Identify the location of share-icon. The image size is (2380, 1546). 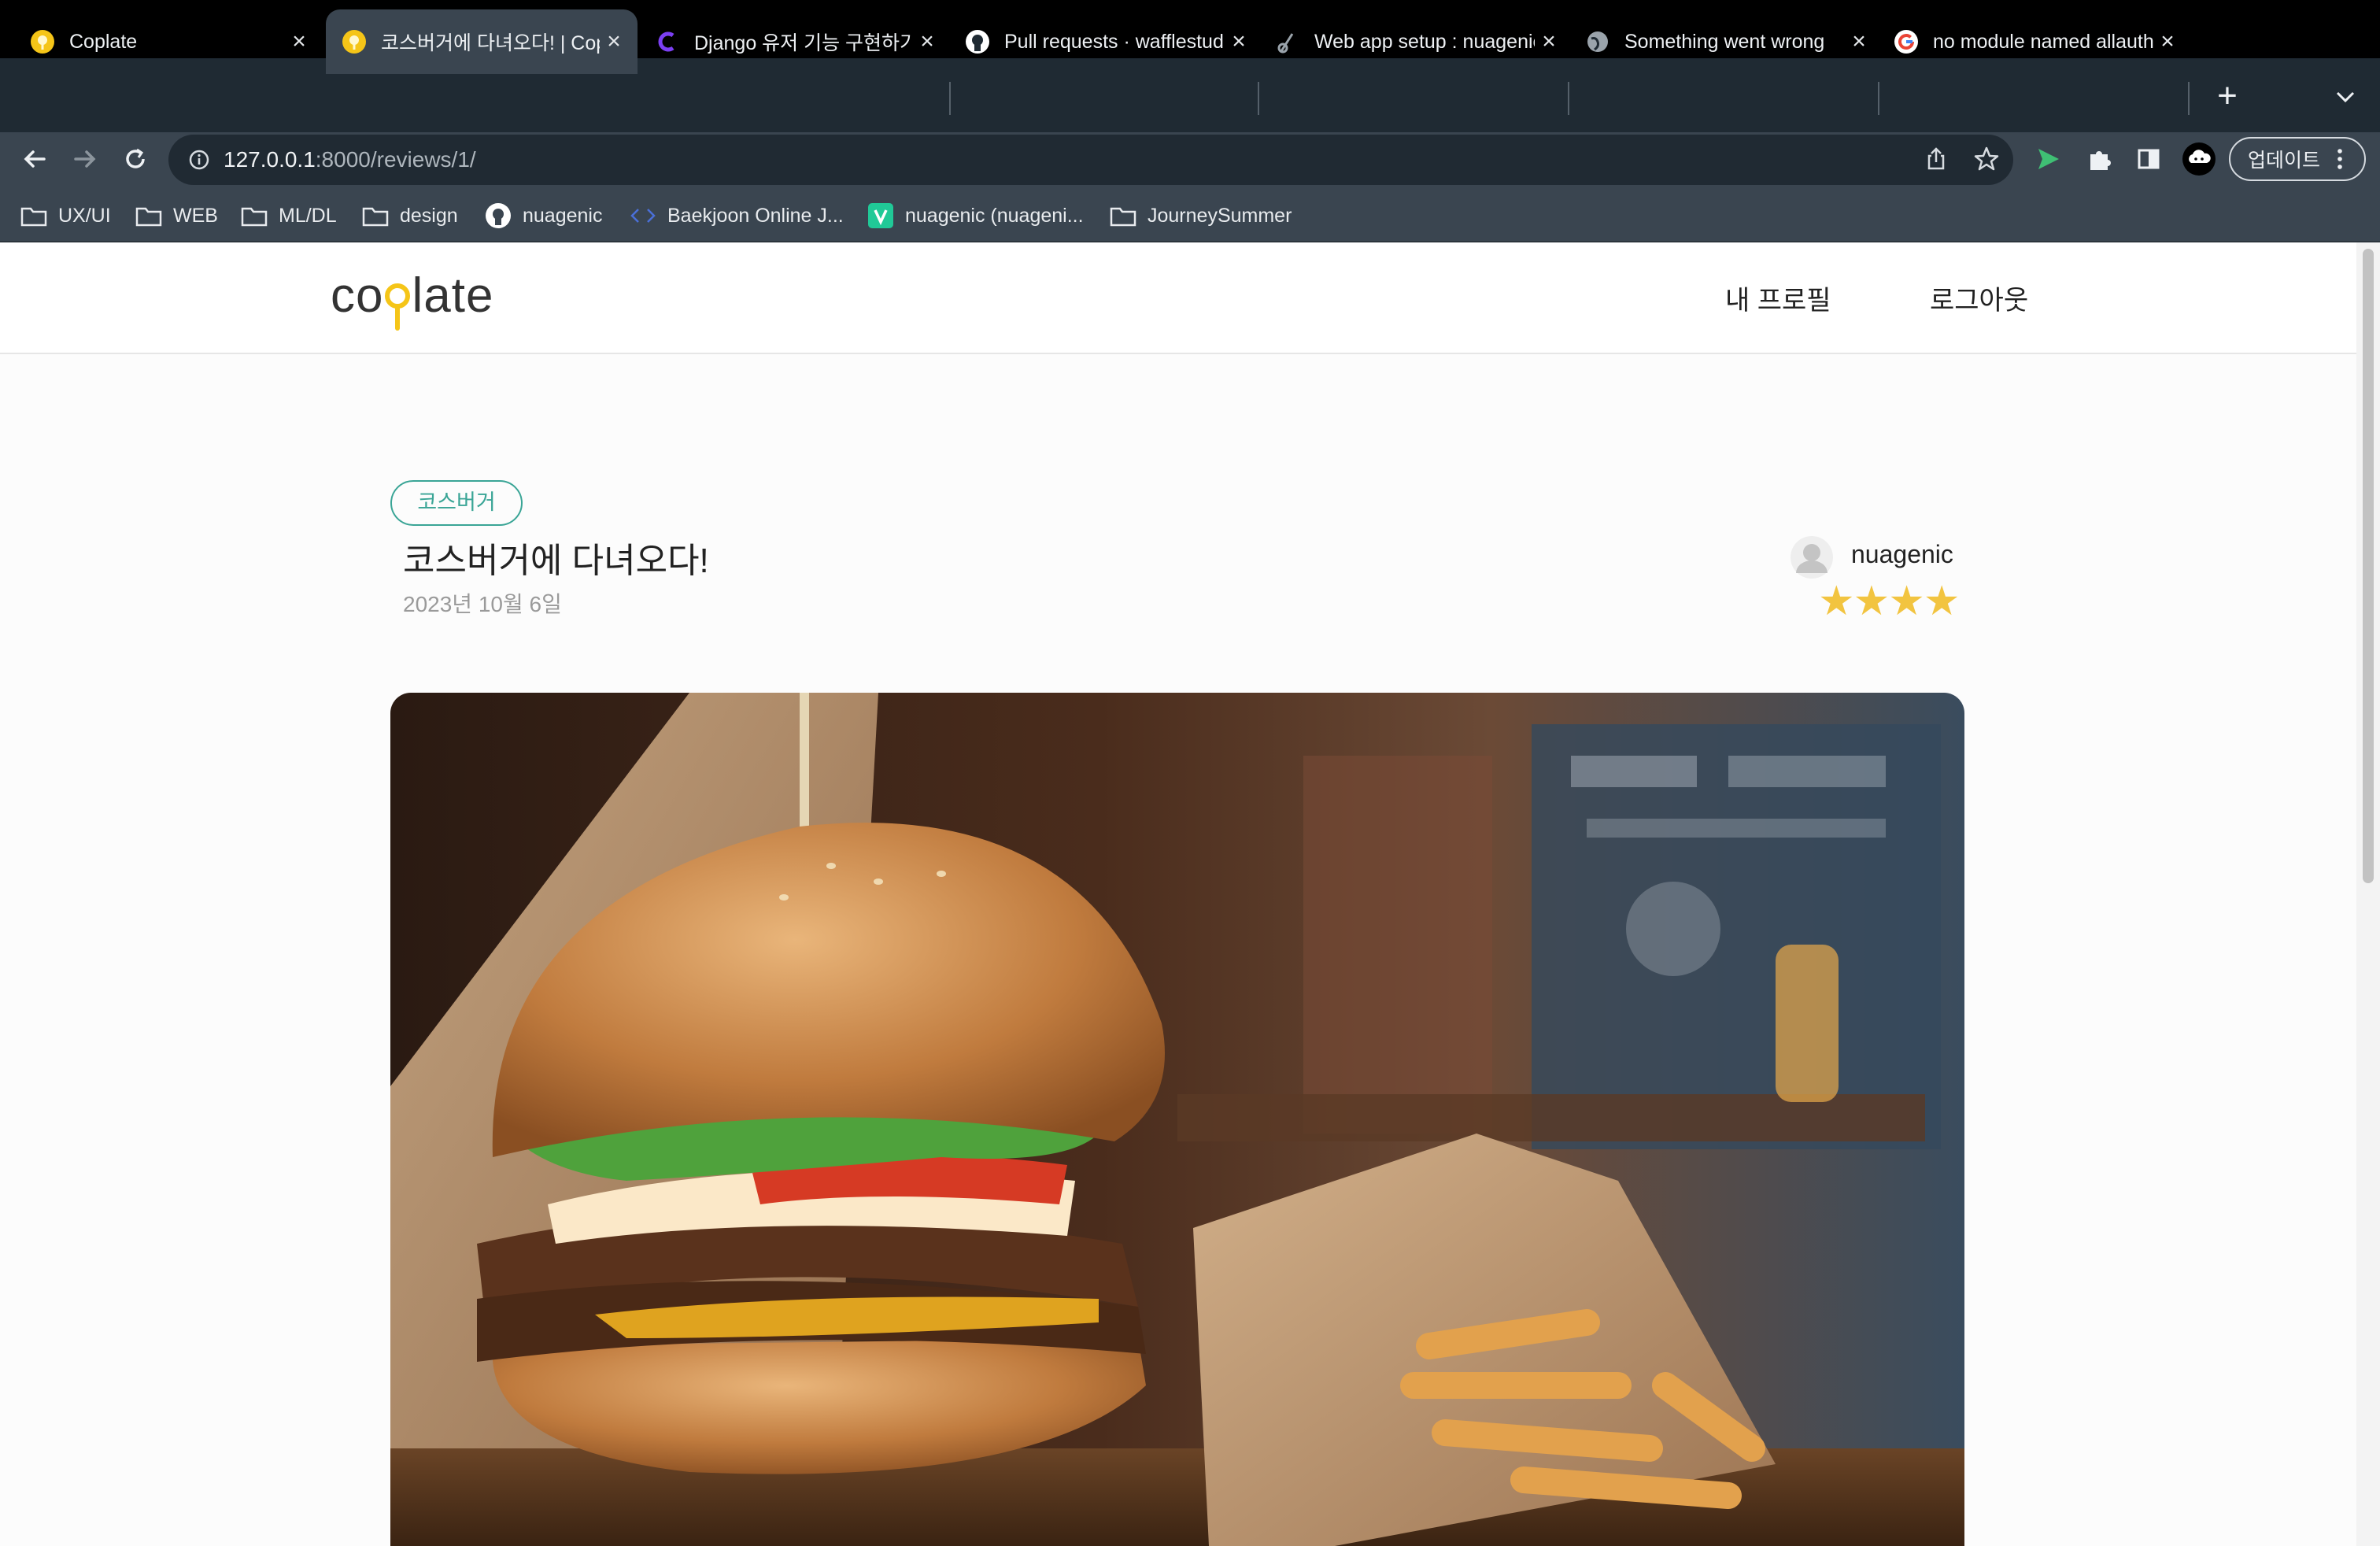
(1936, 159).